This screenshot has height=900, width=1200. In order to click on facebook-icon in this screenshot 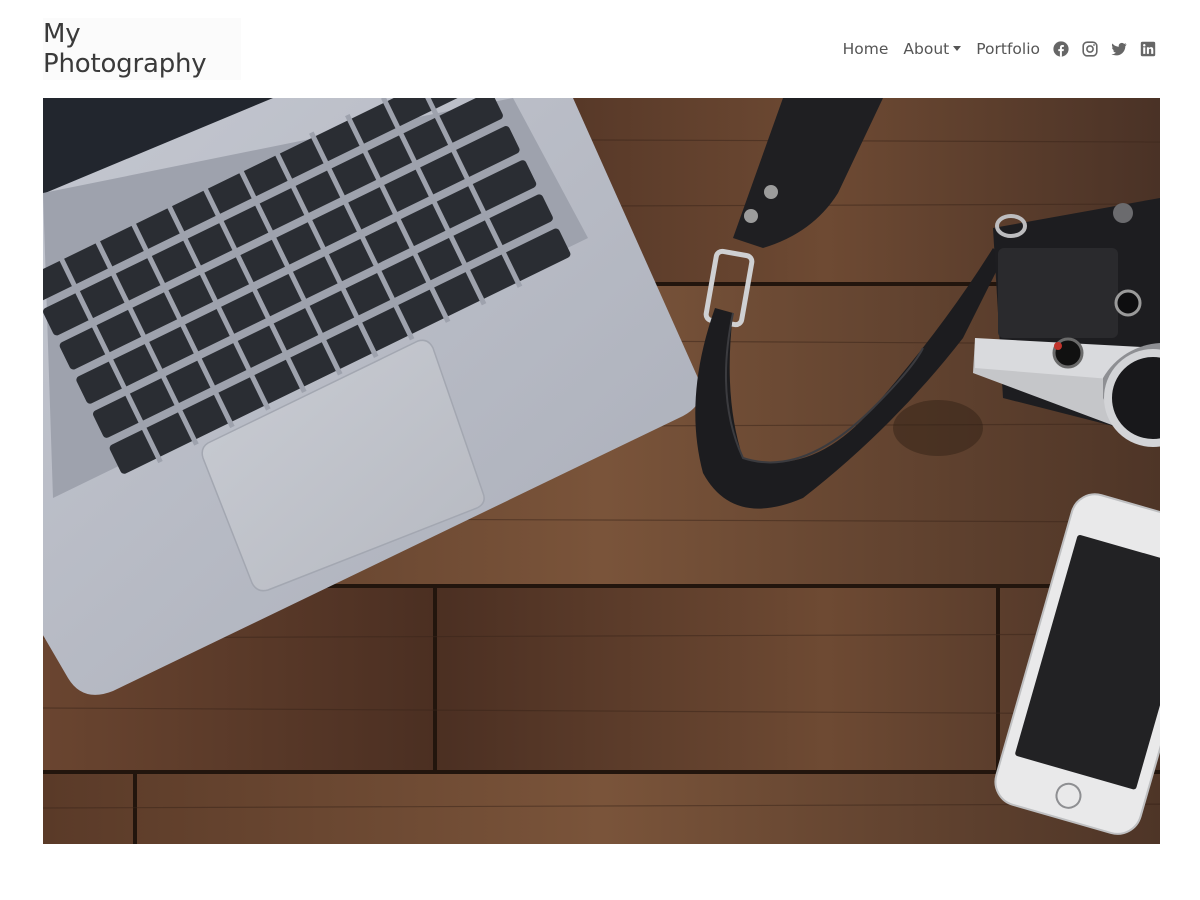, I will do `click(1061, 49)`.